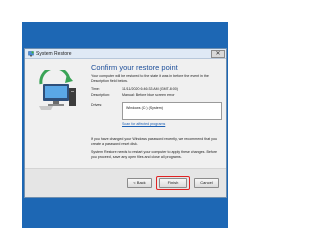  Describe the element at coordinates (54, 54) in the screenshot. I see `window-title: System Restore` at that location.